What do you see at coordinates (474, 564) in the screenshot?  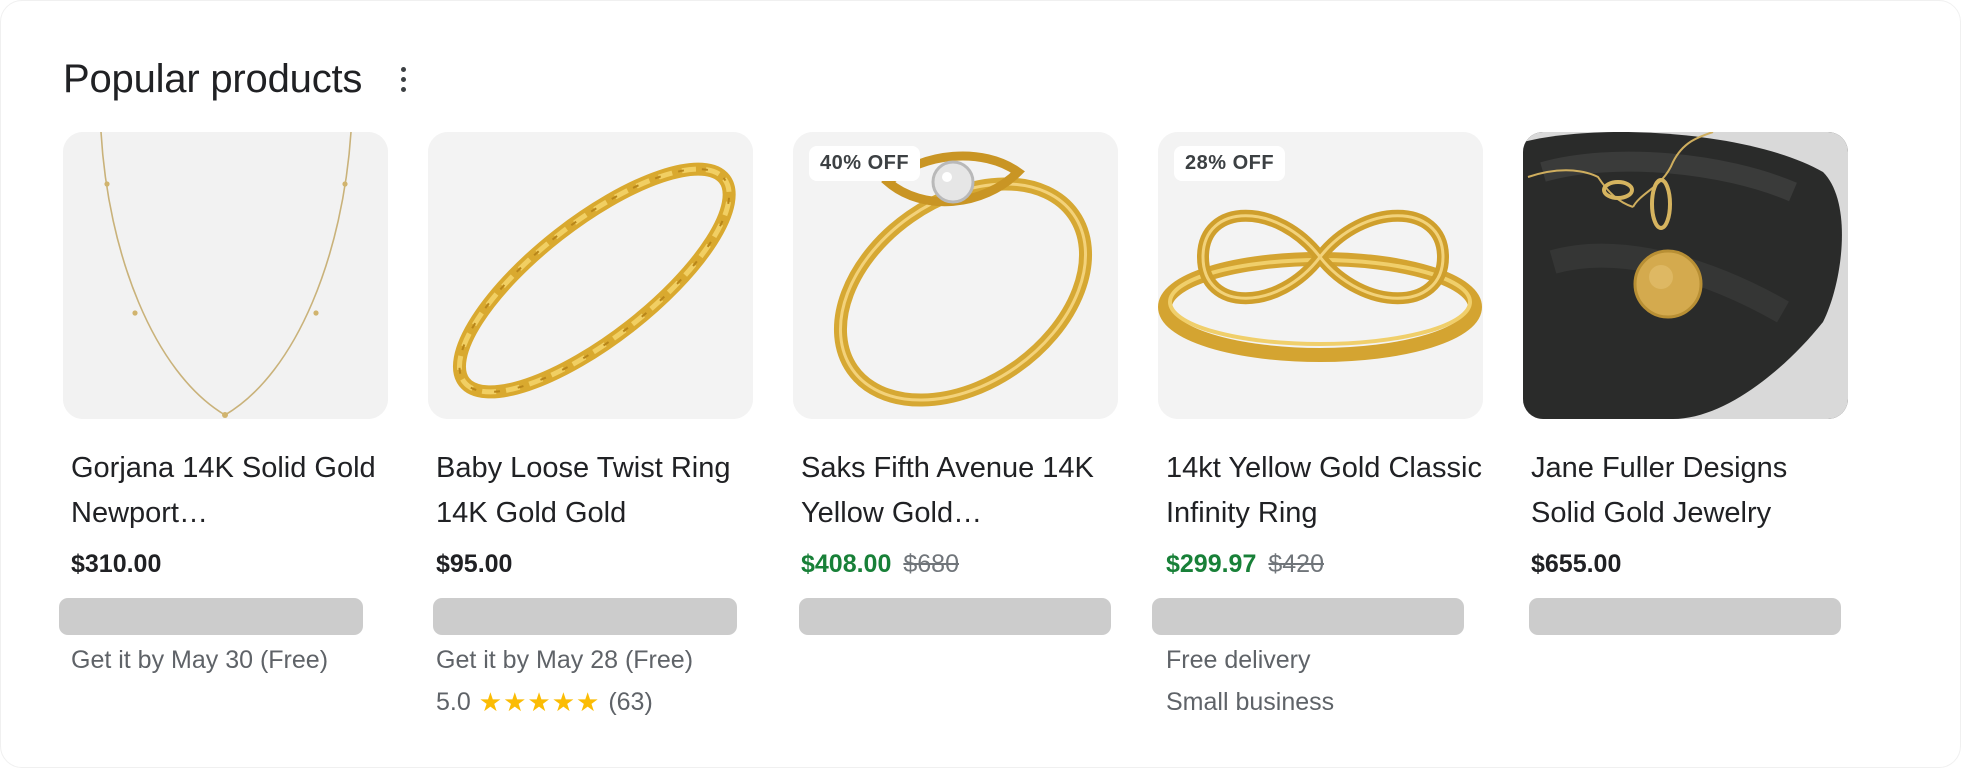 I see `product-price: $95.00` at bounding box center [474, 564].